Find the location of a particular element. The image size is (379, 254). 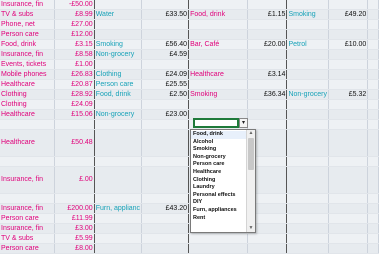

table-cell: Person care is located at coordinates (28, 248).